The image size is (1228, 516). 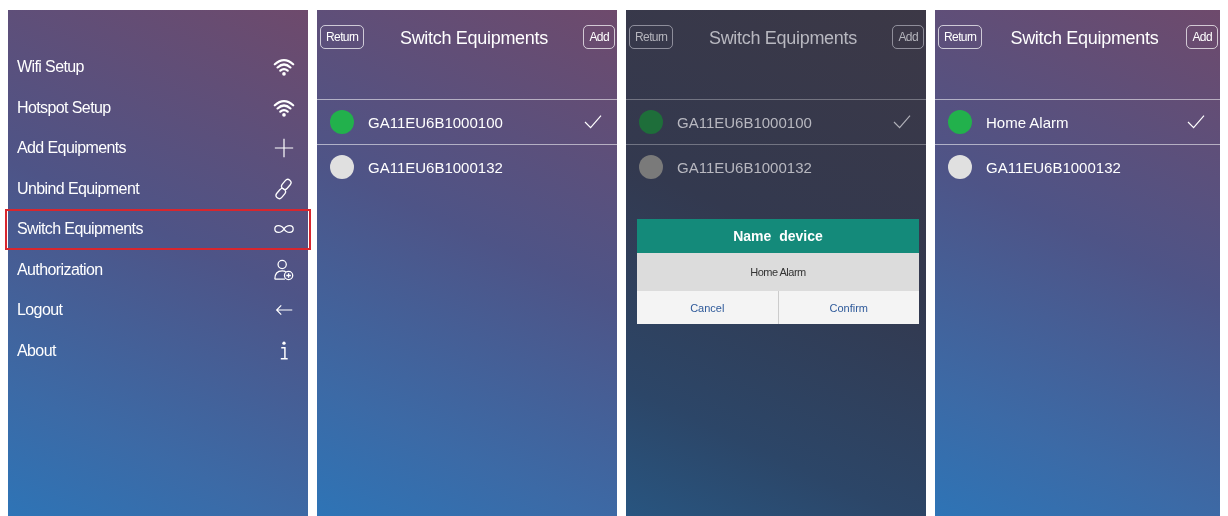 What do you see at coordinates (158, 269) in the screenshot?
I see `menu-item: Authorization` at bounding box center [158, 269].